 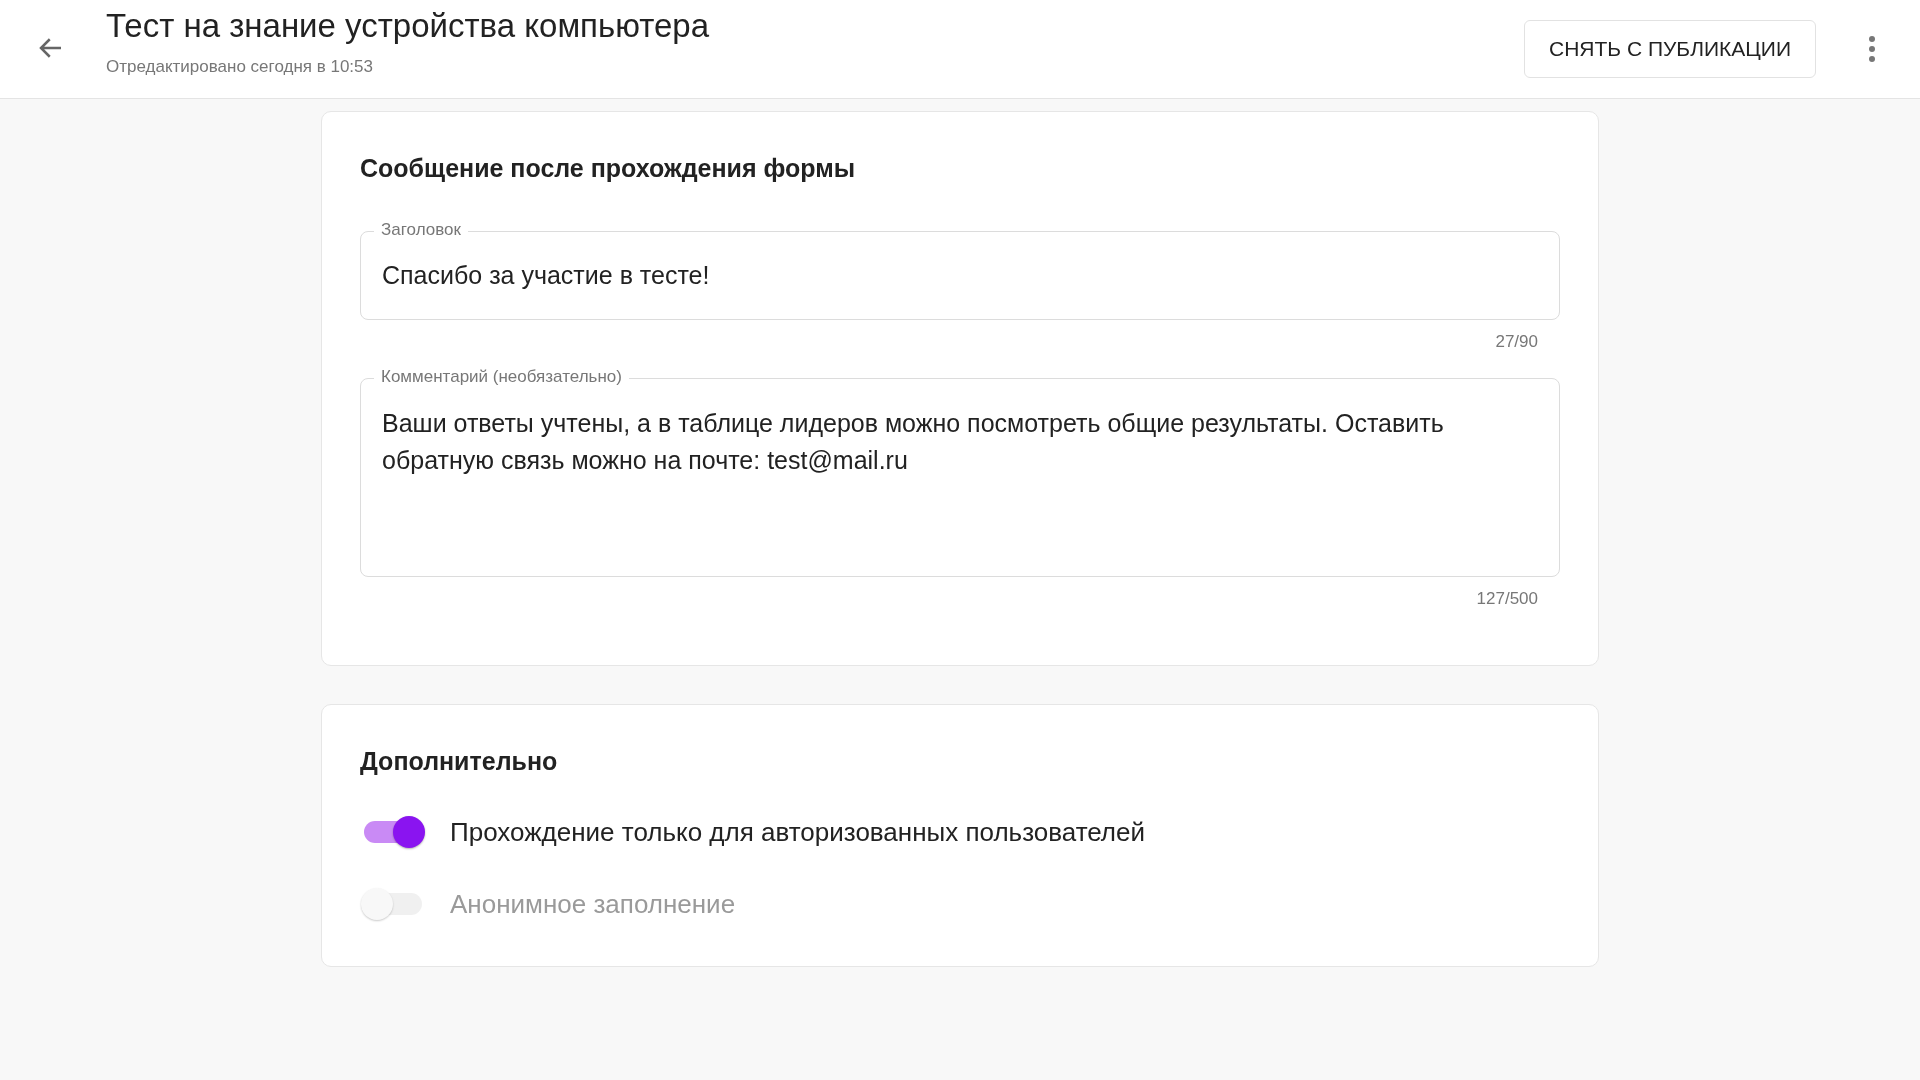 What do you see at coordinates (1872, 49) in the screenshot?
I see `more-menu-icon` at bounding box center [1872, 49].